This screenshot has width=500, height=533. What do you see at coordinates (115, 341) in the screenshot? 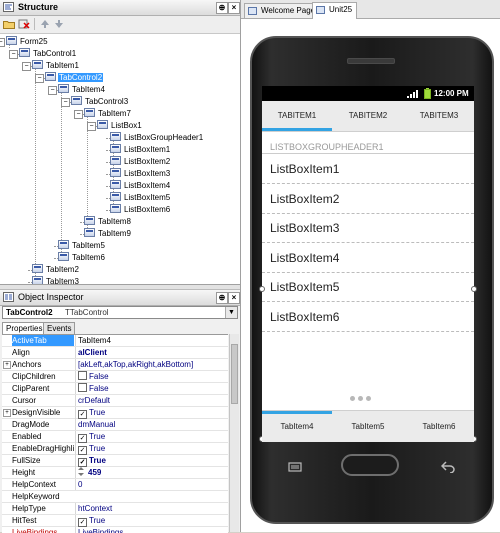
I see `property-row: ActiveTab TabItem4` at bounding box center [115, 341].